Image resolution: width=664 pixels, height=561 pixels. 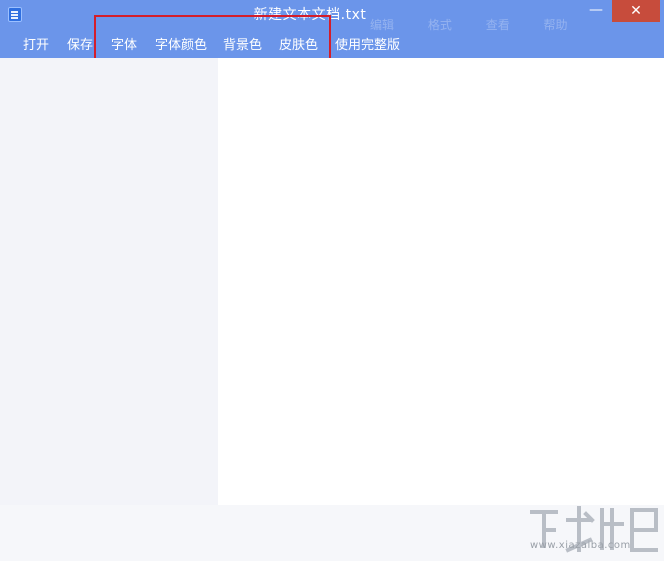 I want to click on faded-menu-item: 查看, so click(x=497, y=25).